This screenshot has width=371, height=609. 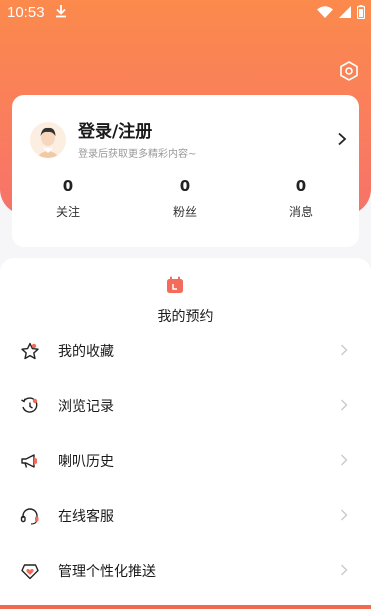 What do you see at coordinates (86, 517) in the screenshot?
I see `menu-item-label: 在线客服` at bounding box center [86, 517].